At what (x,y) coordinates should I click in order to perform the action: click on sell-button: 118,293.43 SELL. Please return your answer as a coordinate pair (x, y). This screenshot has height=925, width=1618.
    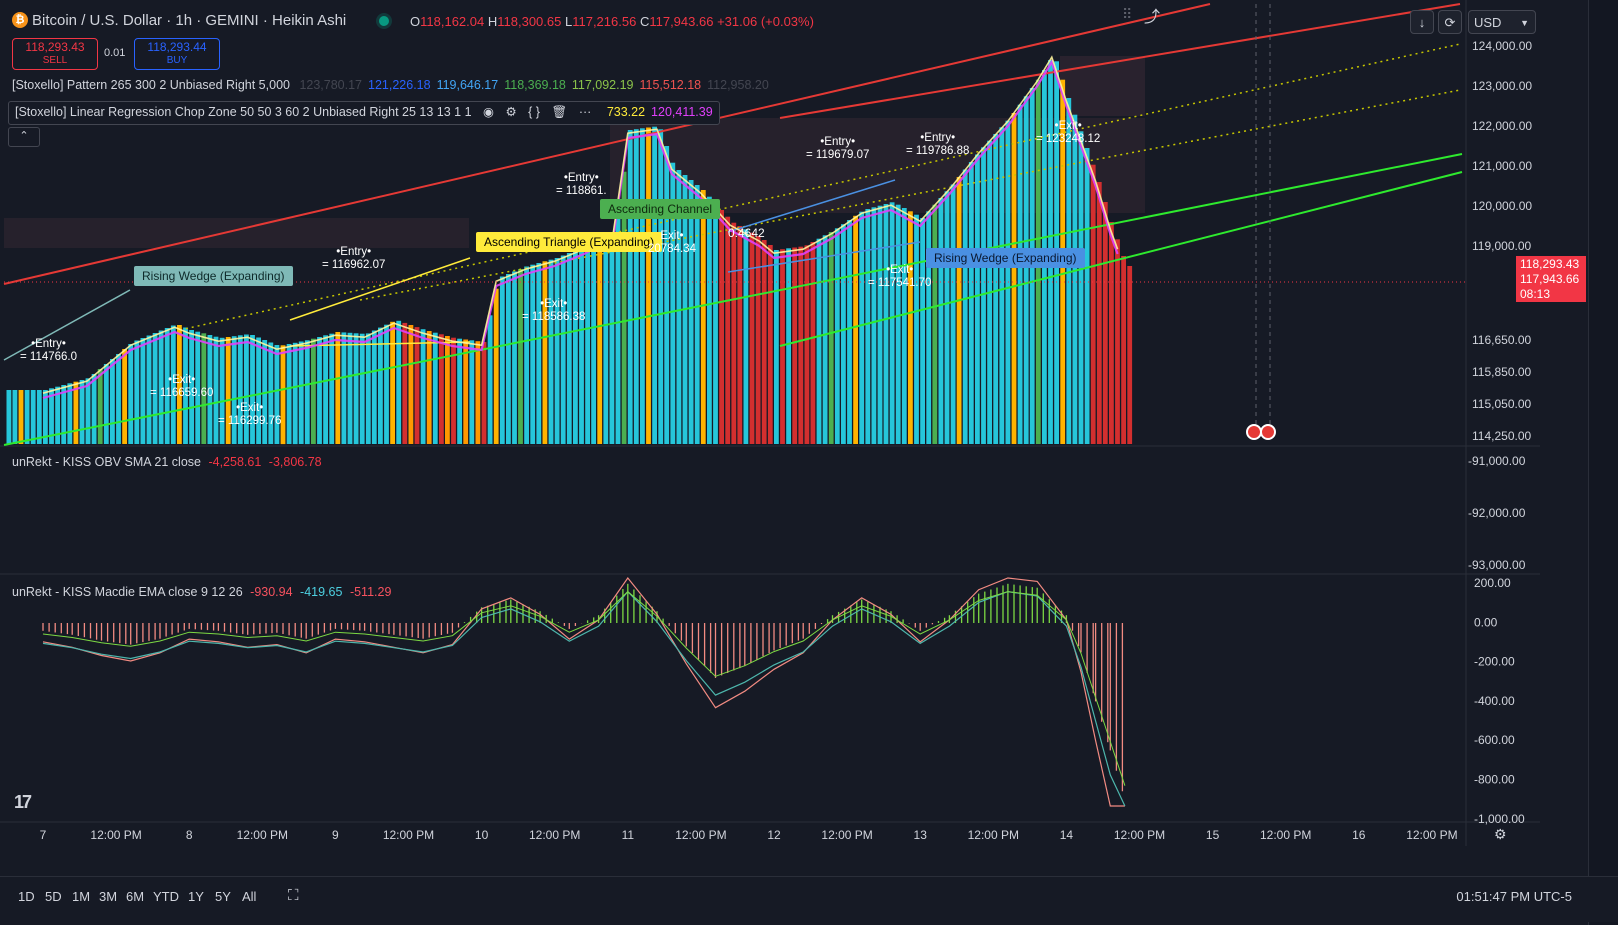
    Looking at the image, I should click on (55, 54).